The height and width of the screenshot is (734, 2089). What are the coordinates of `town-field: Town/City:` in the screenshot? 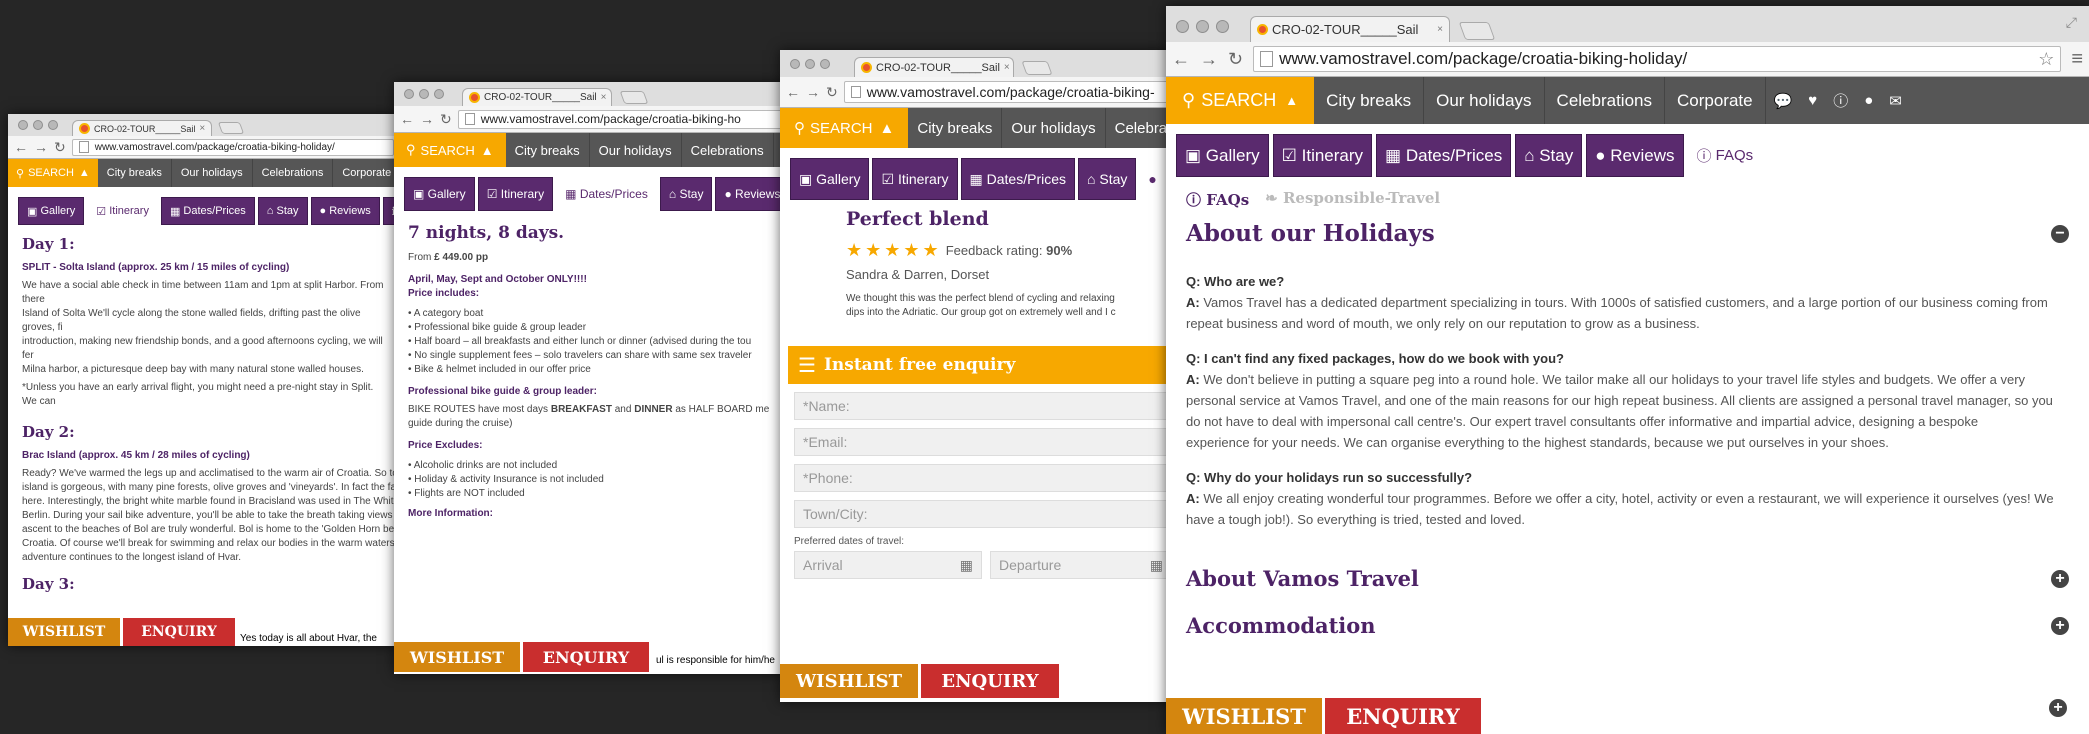 It's located at (983, 514).